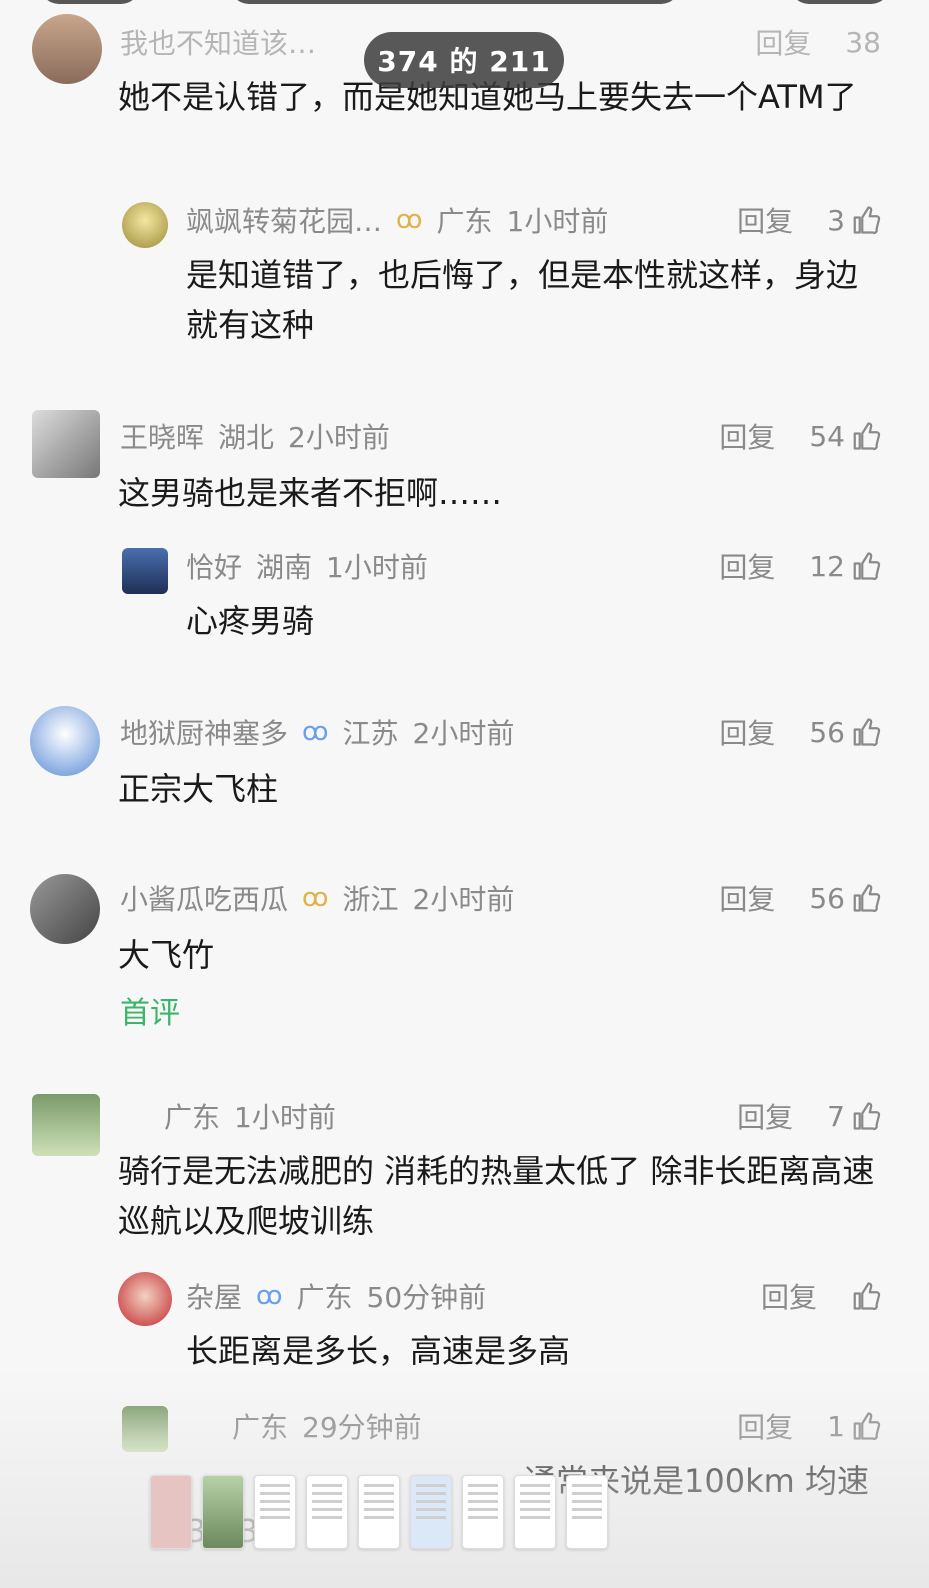 The width and height of the screenshot is (929, 1588). I want to click on reply-meta: 飒飒转菊花园… ꝏ 广东 1小时前, so click(397, 220).